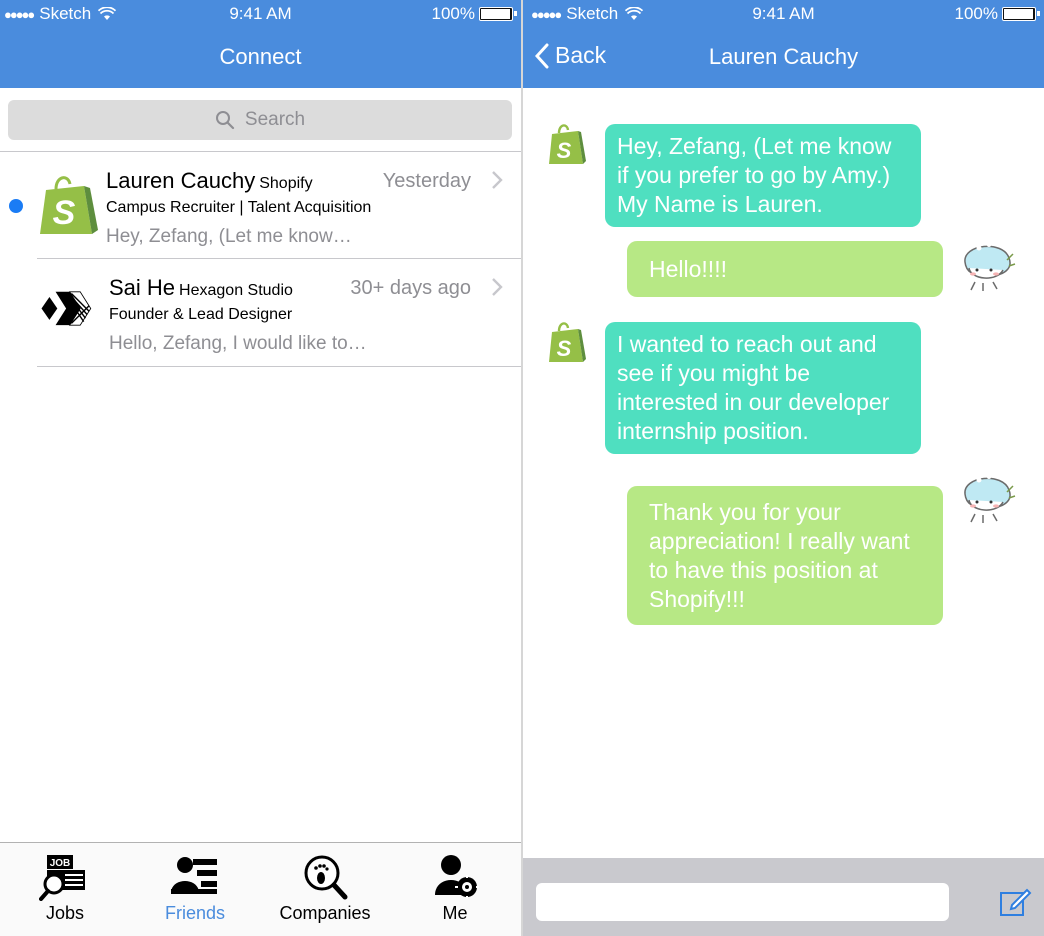 This screenshot has width=1044, height=936. I want to click on tab-label: Me, so click(455, 913).